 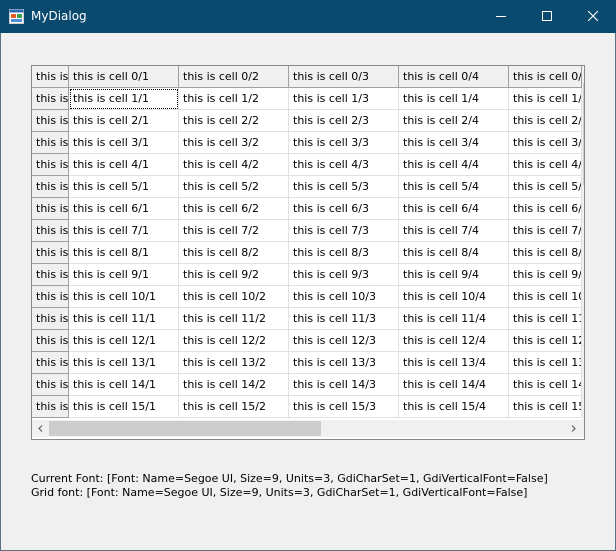 I want to click on grid-cell: this is cell 8/1, so click(x=124, y=253).